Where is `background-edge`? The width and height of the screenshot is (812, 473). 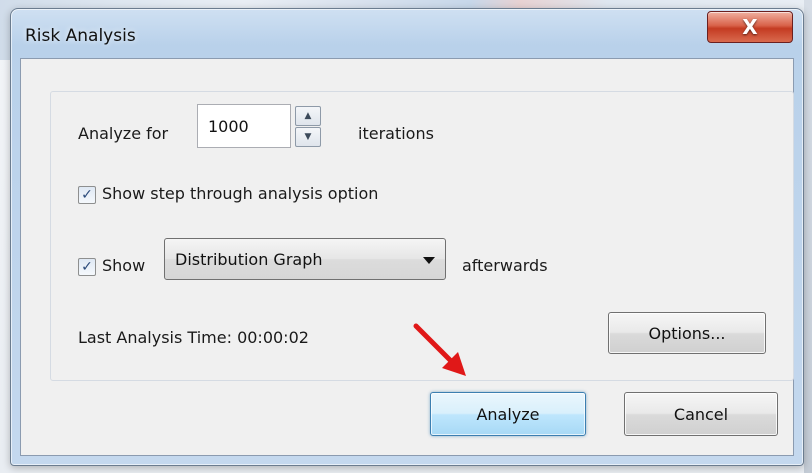
background-edge is located at coordinates (808, 236).